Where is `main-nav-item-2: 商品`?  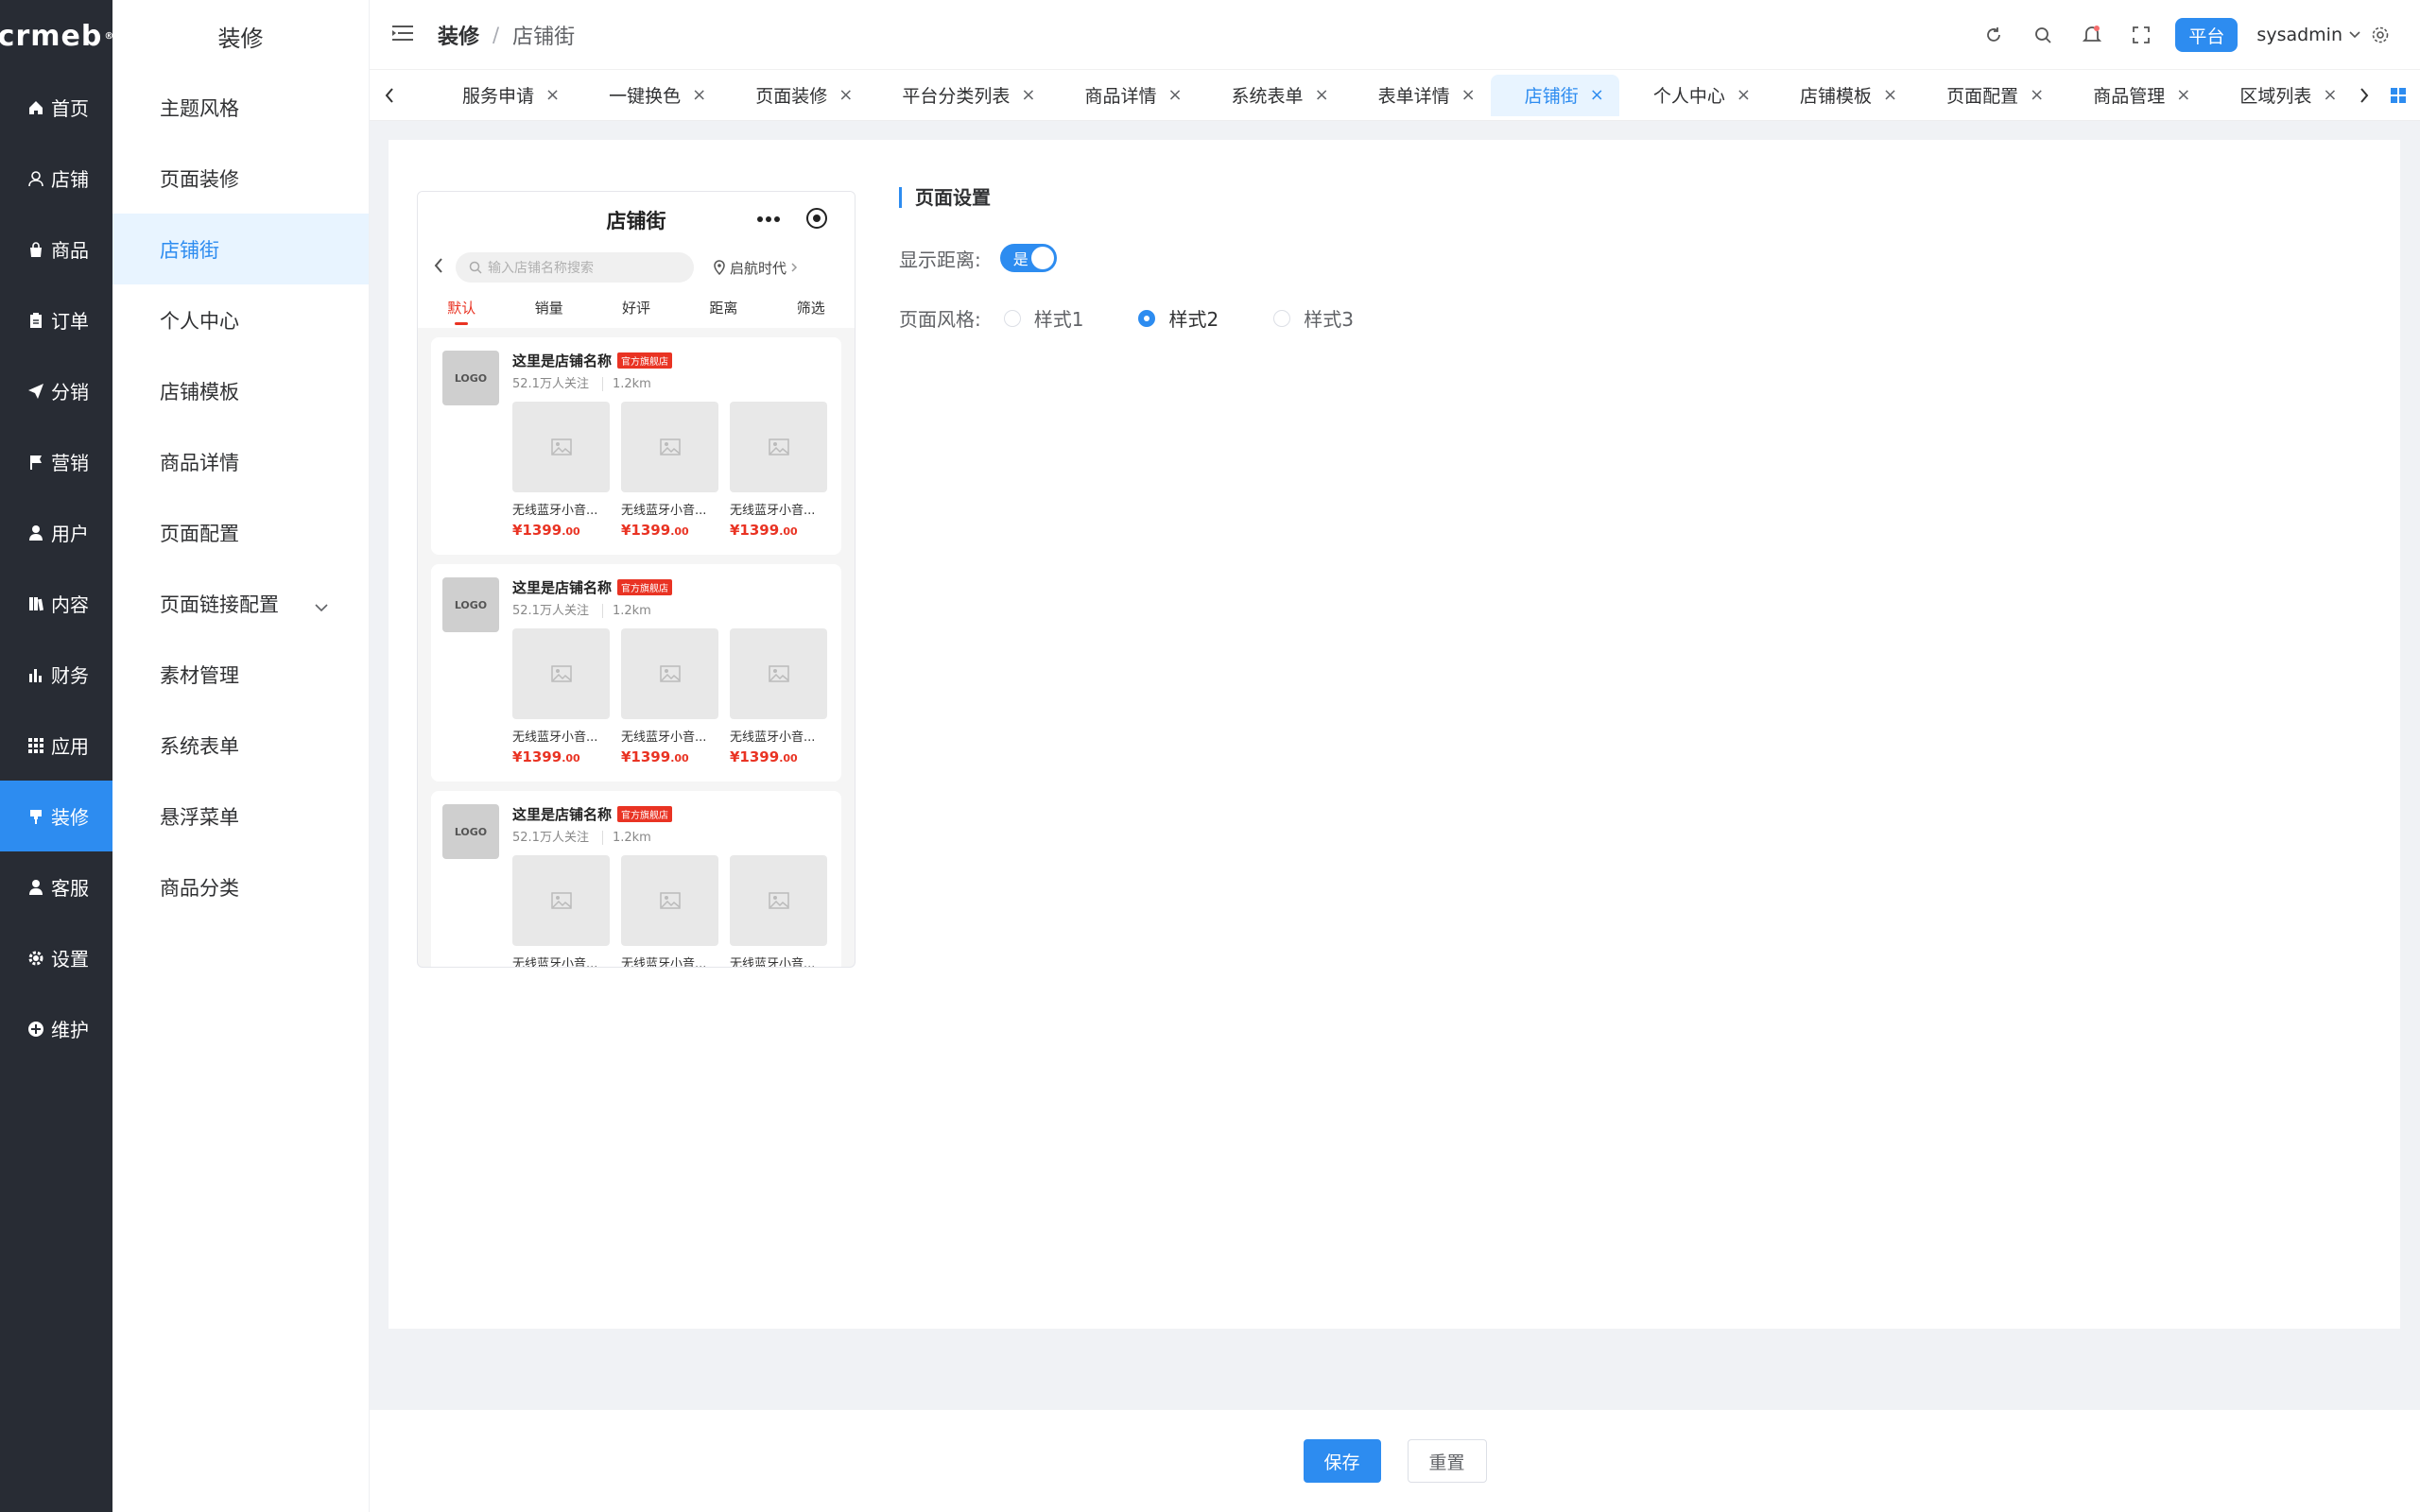 main-nav-item-2: 商品 is located at coordinates (56, 249).